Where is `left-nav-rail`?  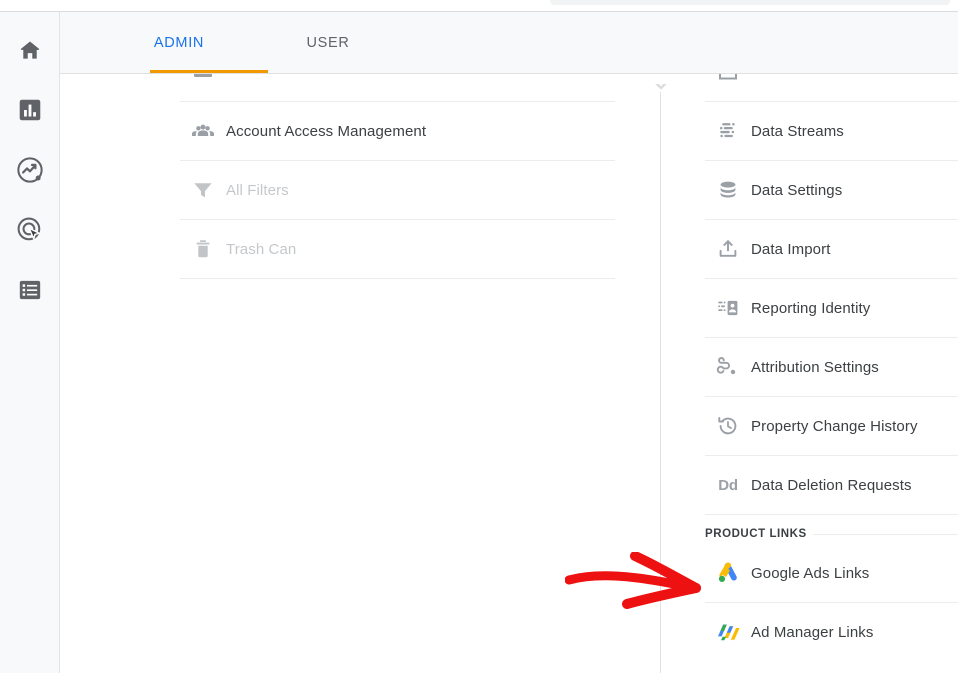 left-nav-rail is located at coordinates (30, 342).